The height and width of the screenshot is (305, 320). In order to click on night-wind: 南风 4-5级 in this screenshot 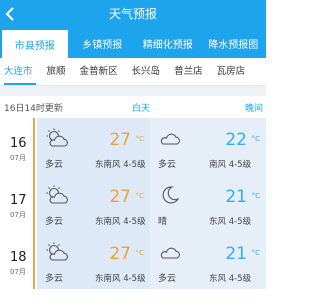, I will do `click(230, 165)`.